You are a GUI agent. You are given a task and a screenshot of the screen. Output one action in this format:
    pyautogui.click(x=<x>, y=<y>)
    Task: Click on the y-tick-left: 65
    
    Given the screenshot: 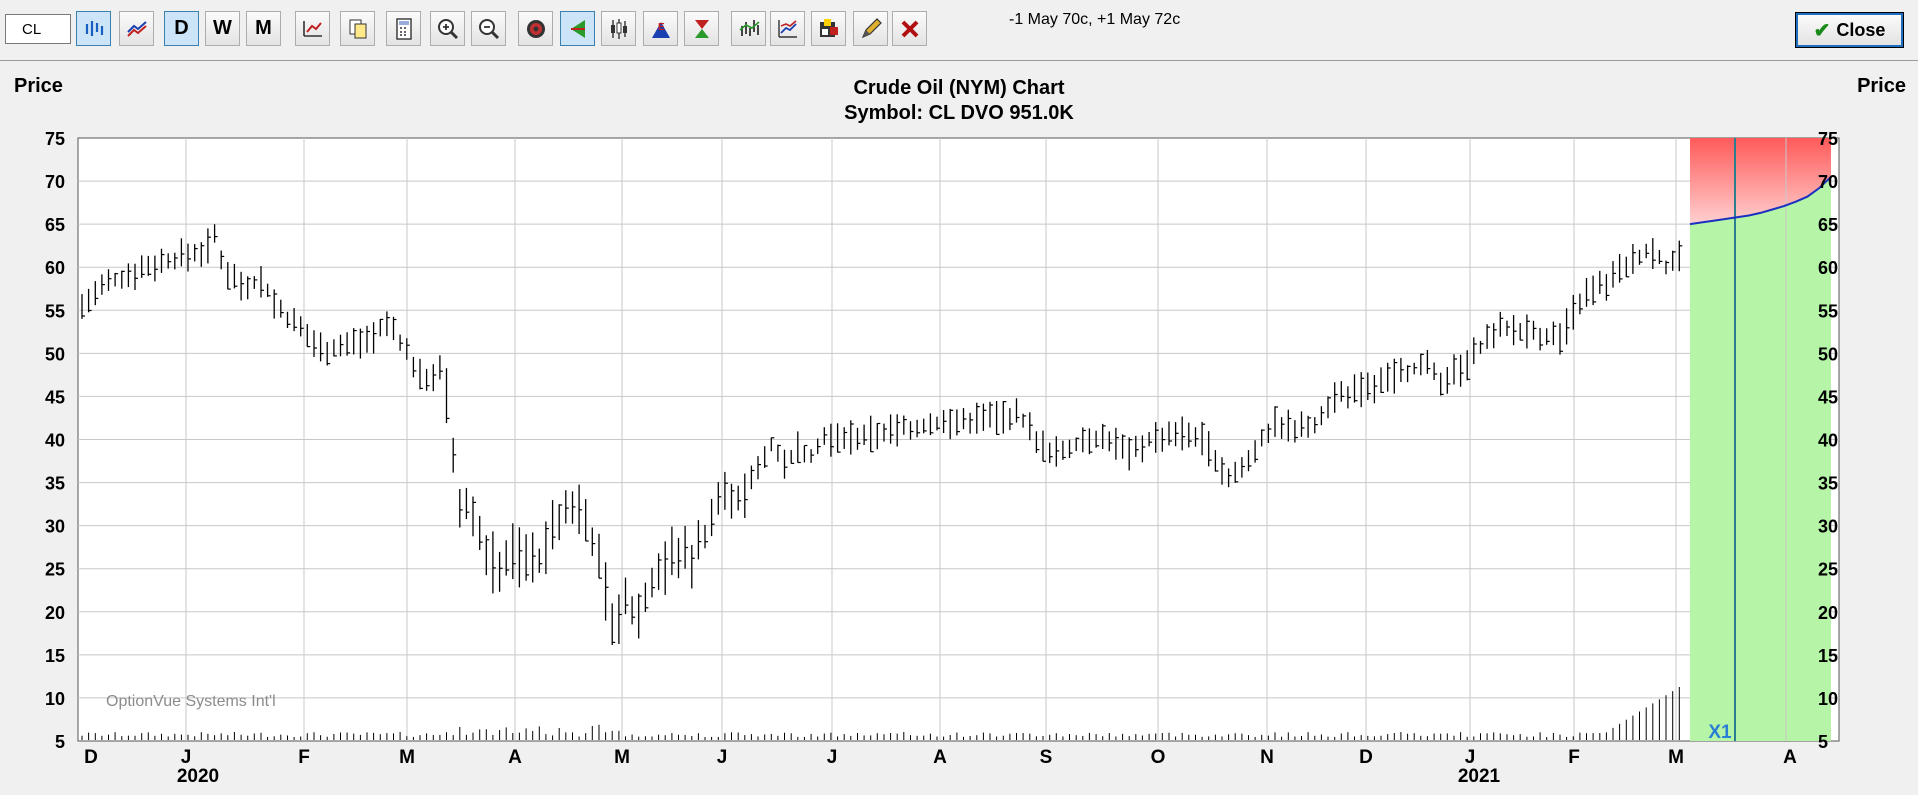 What is the action you would take?
    pyautogui.click(x=55, y=225)
    